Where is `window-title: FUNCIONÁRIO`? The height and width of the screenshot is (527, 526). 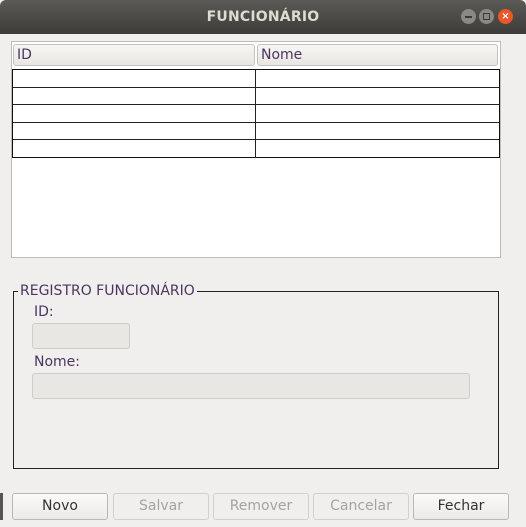 window-title: FUNCIONÁRIO is located at coordinates (263, 17).